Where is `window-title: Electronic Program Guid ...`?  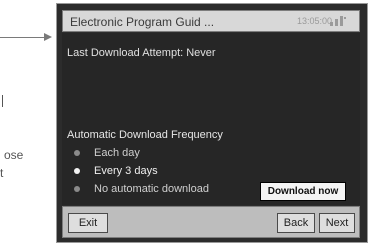
window-title: Electronic Program Guid ... is located at coordinates (142, 22).